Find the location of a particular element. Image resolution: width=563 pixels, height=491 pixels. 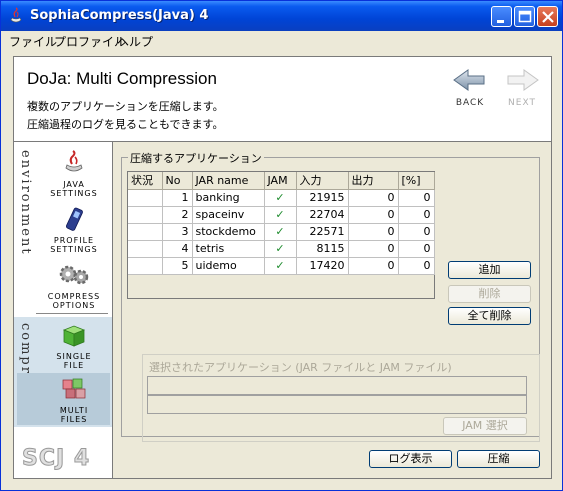

sidebar-item-label: MULTI is located at coordinates (74, 410).